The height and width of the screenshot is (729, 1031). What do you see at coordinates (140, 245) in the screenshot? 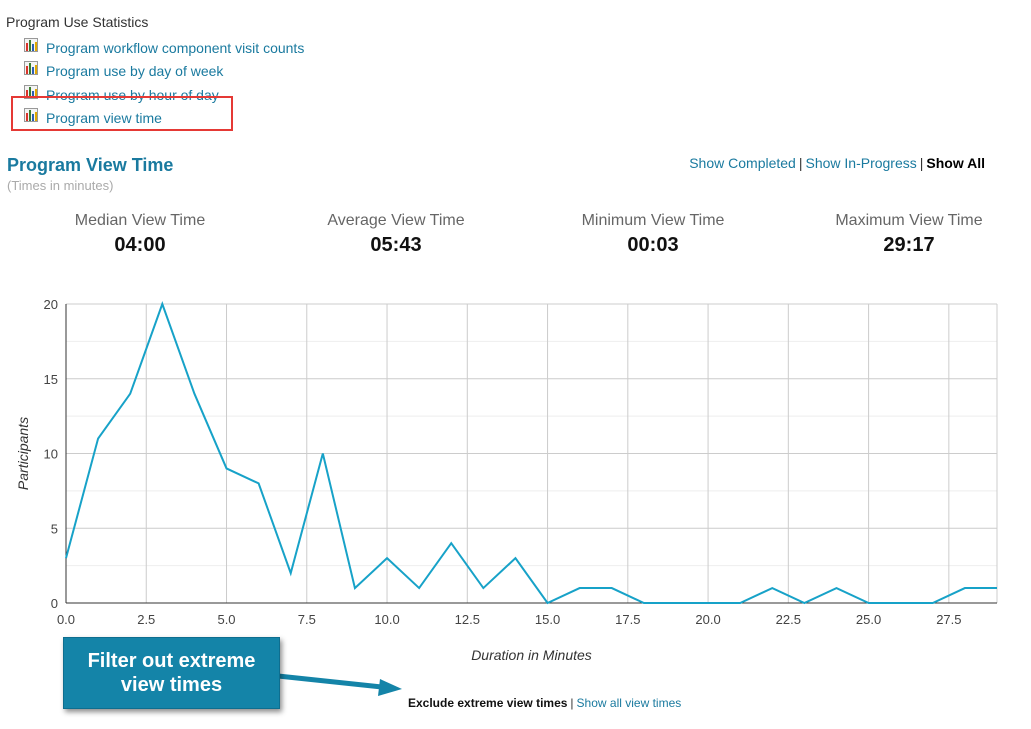
I see `stat-value: 04:00` at bounding box center [140, 245].